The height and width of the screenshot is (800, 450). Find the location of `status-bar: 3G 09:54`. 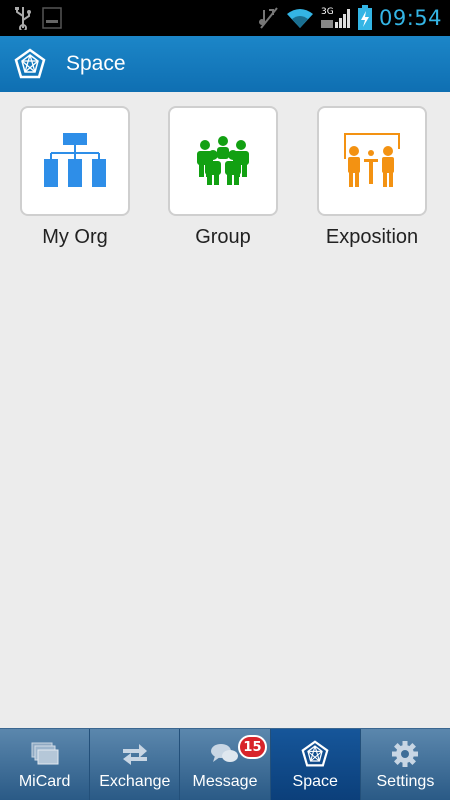

status-bar: 3G 09:54 is located at coordinates (225, 18).